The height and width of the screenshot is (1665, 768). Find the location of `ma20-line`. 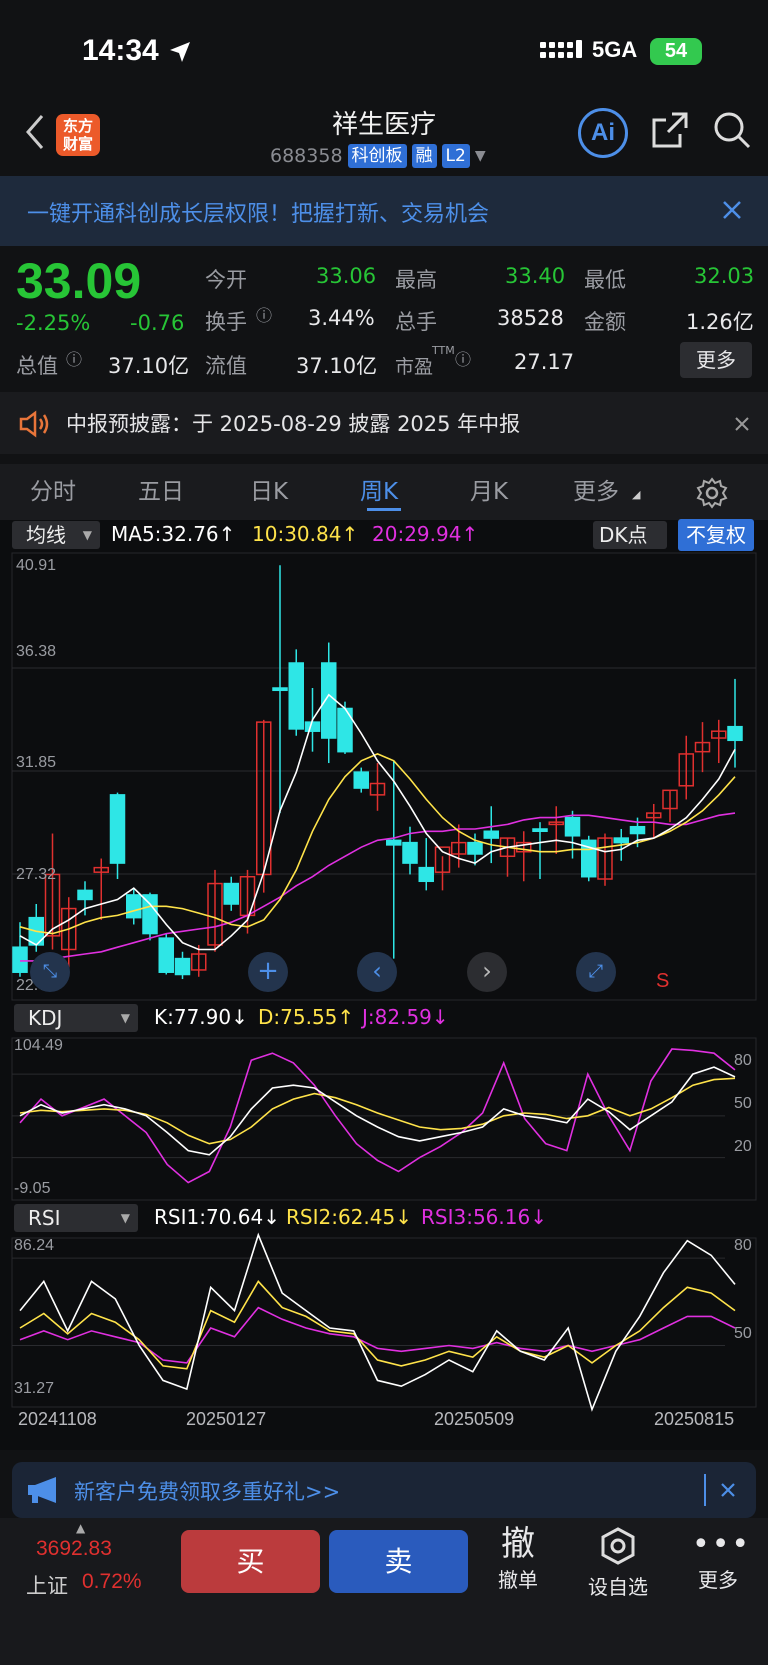

ma20-line is located at coordinates (378, 887).